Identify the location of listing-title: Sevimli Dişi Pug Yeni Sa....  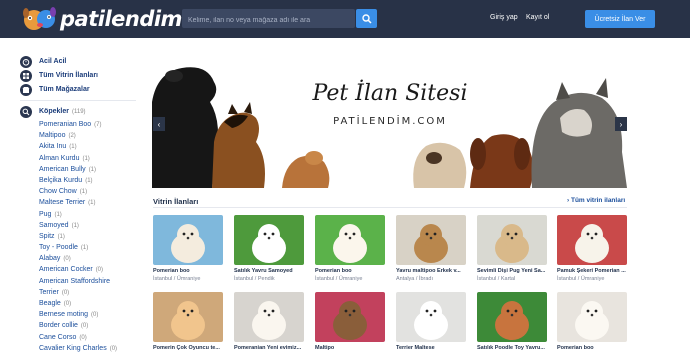
(512, 271).